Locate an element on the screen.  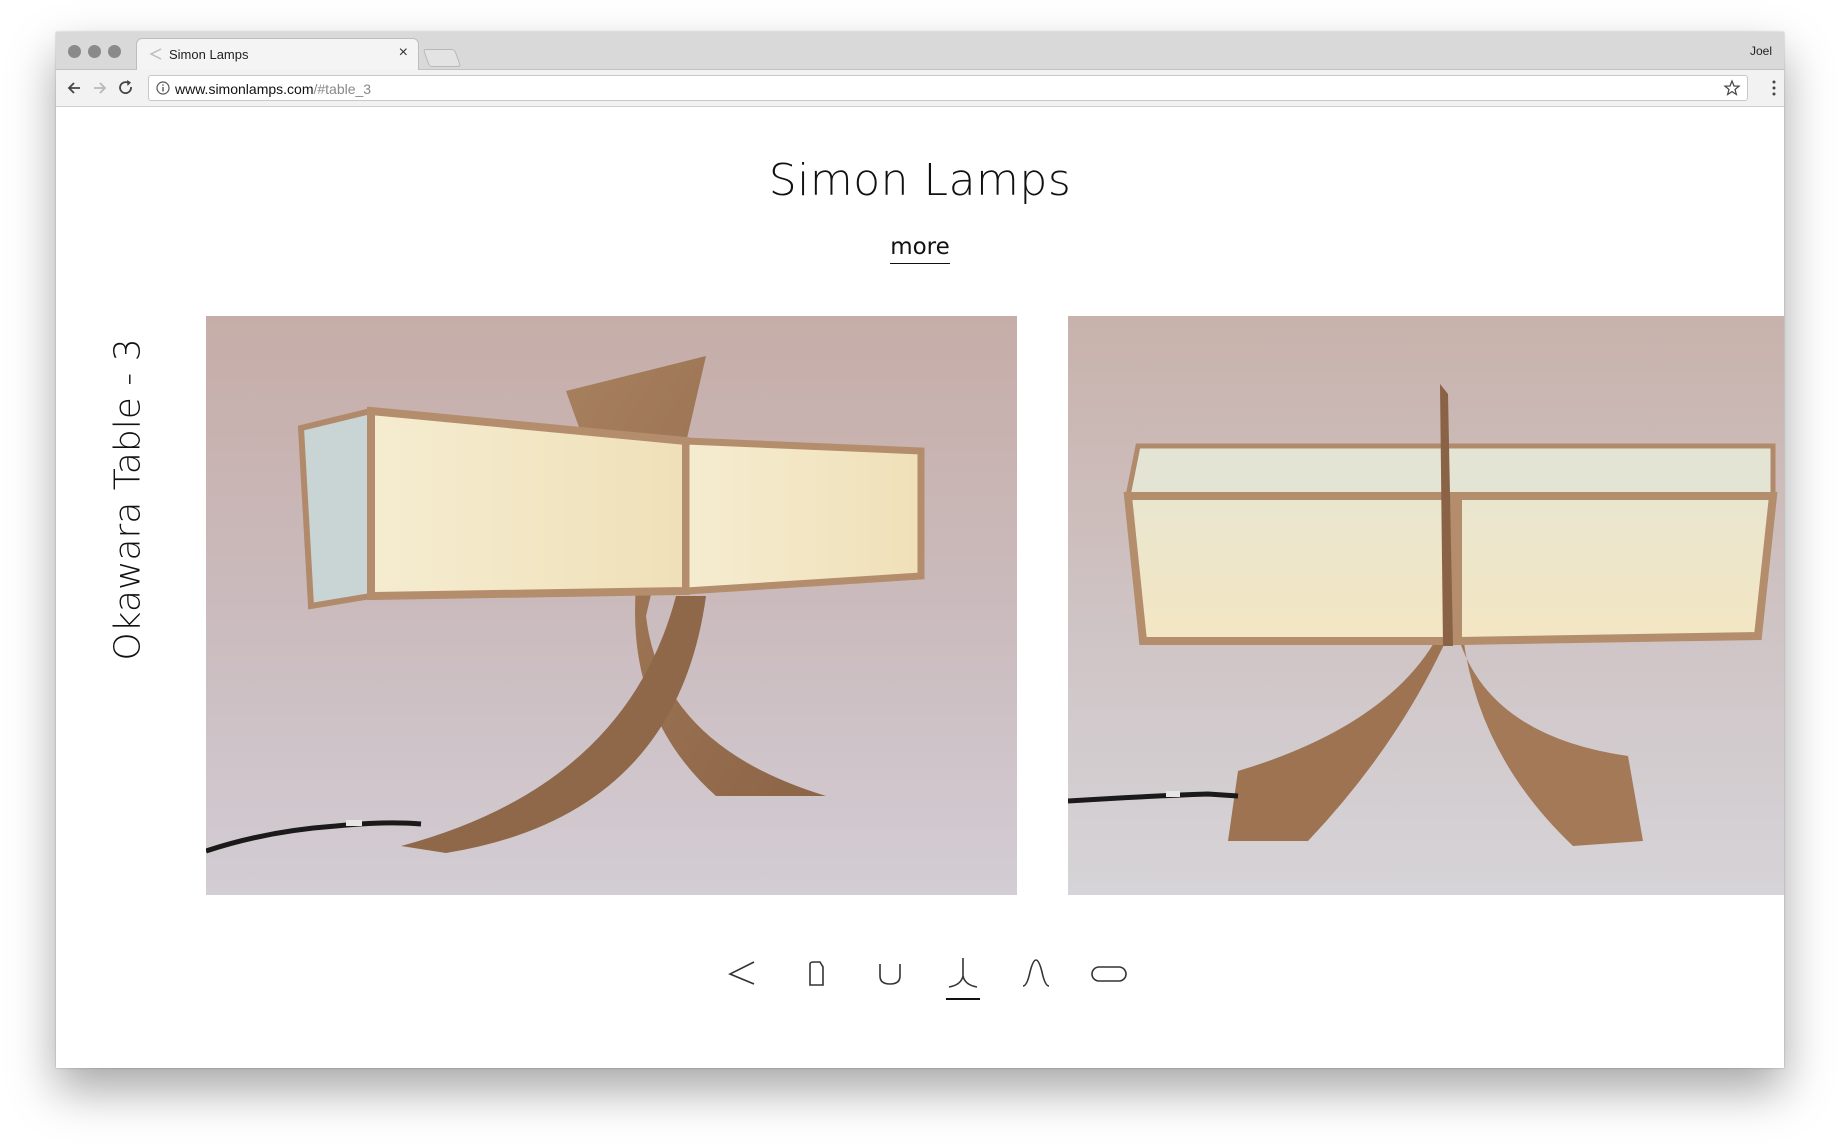
info-icon is located at coordinates (163, 88).